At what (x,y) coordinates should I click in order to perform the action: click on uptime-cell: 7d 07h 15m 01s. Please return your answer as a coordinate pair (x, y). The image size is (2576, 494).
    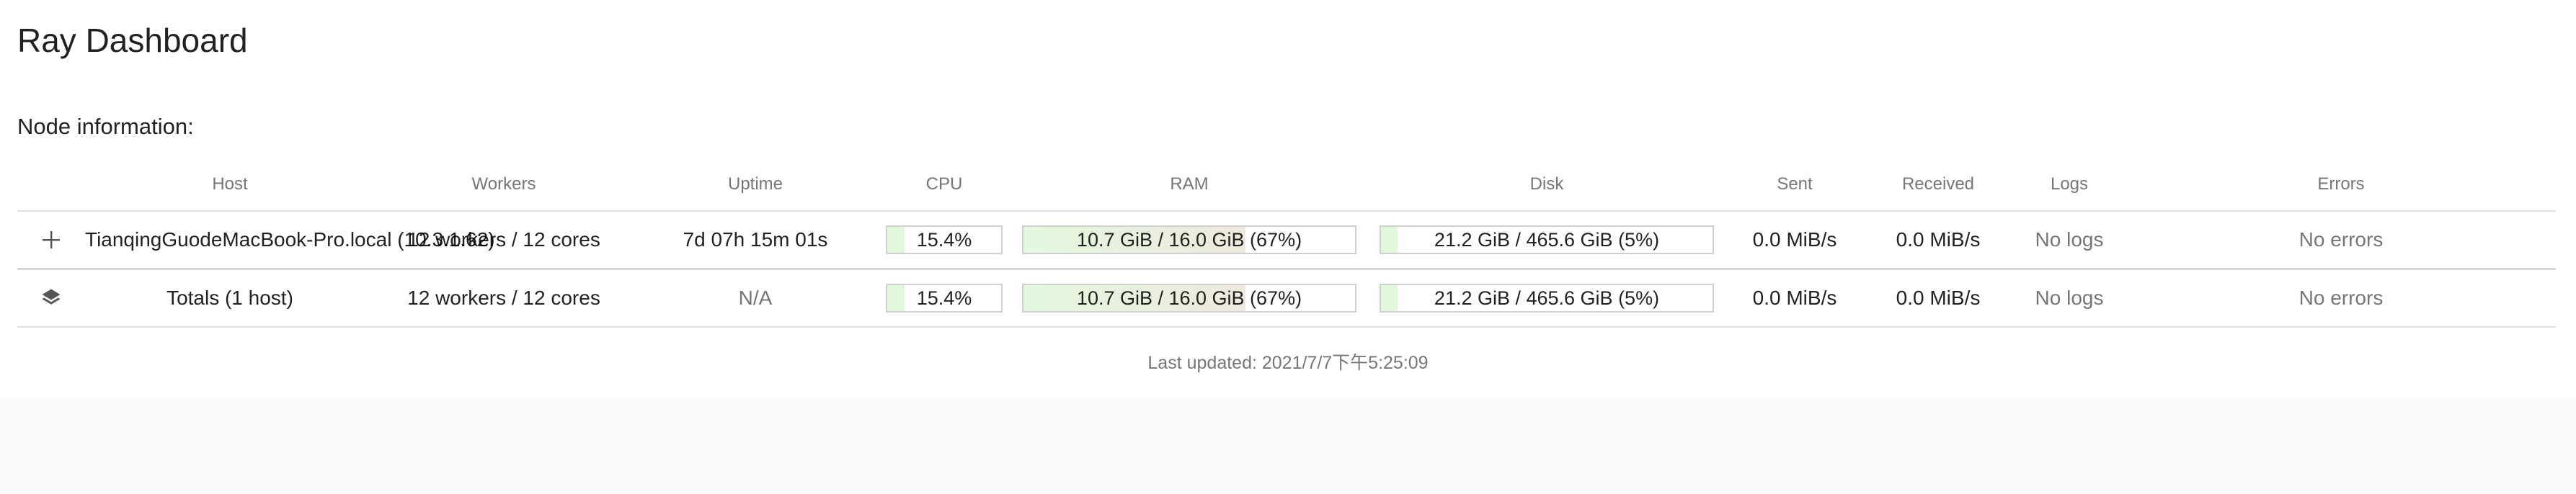
    Looking at the image, I should click on (755, 240).